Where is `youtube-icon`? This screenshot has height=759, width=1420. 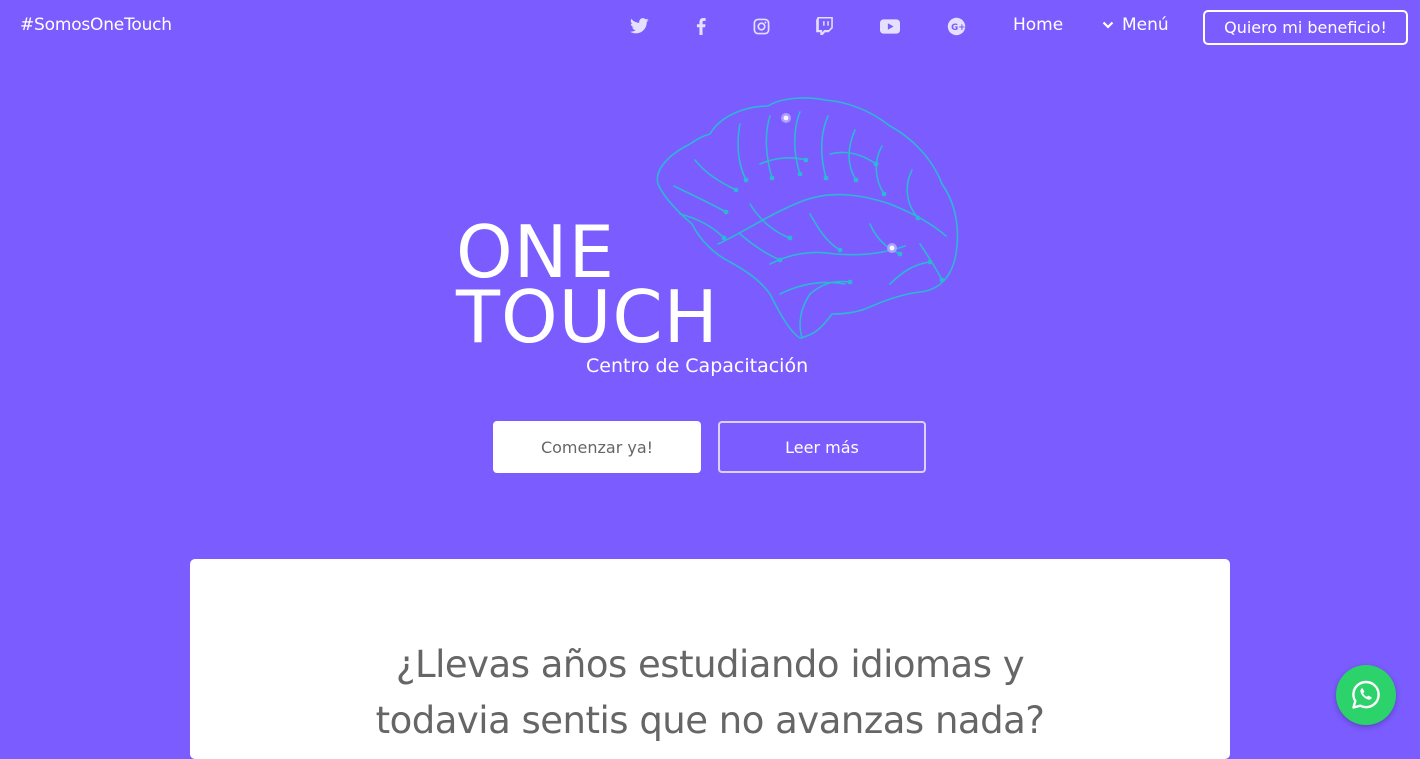 youtube-icon is located at coordinates (890, 26).